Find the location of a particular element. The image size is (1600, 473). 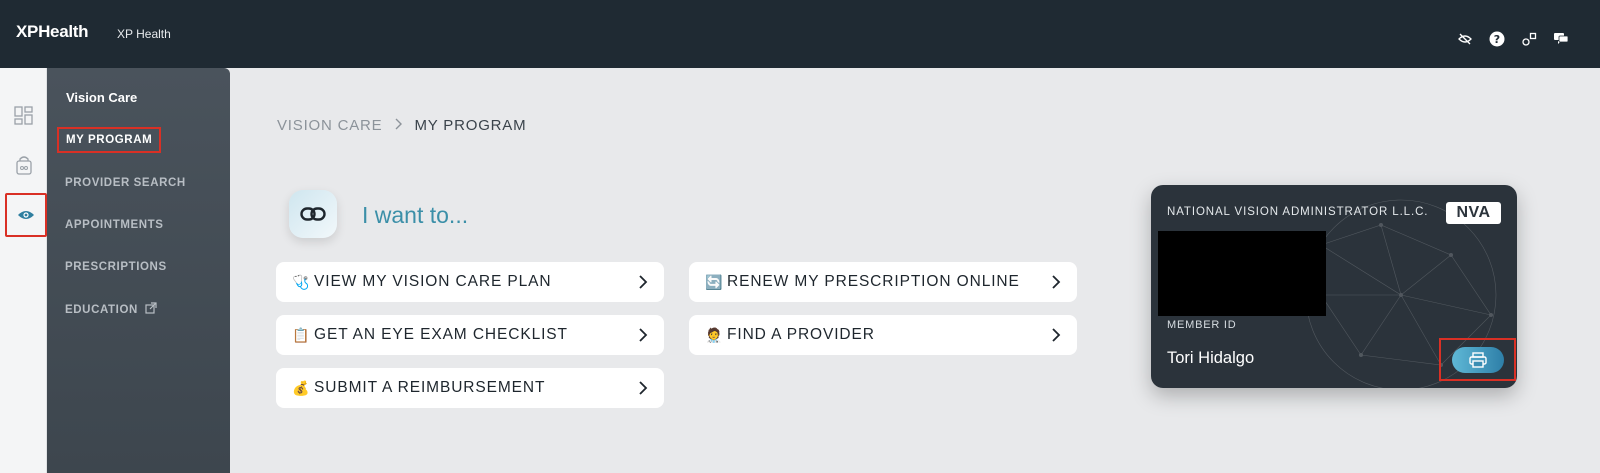

link-icon is located at coordinates (313, 214).